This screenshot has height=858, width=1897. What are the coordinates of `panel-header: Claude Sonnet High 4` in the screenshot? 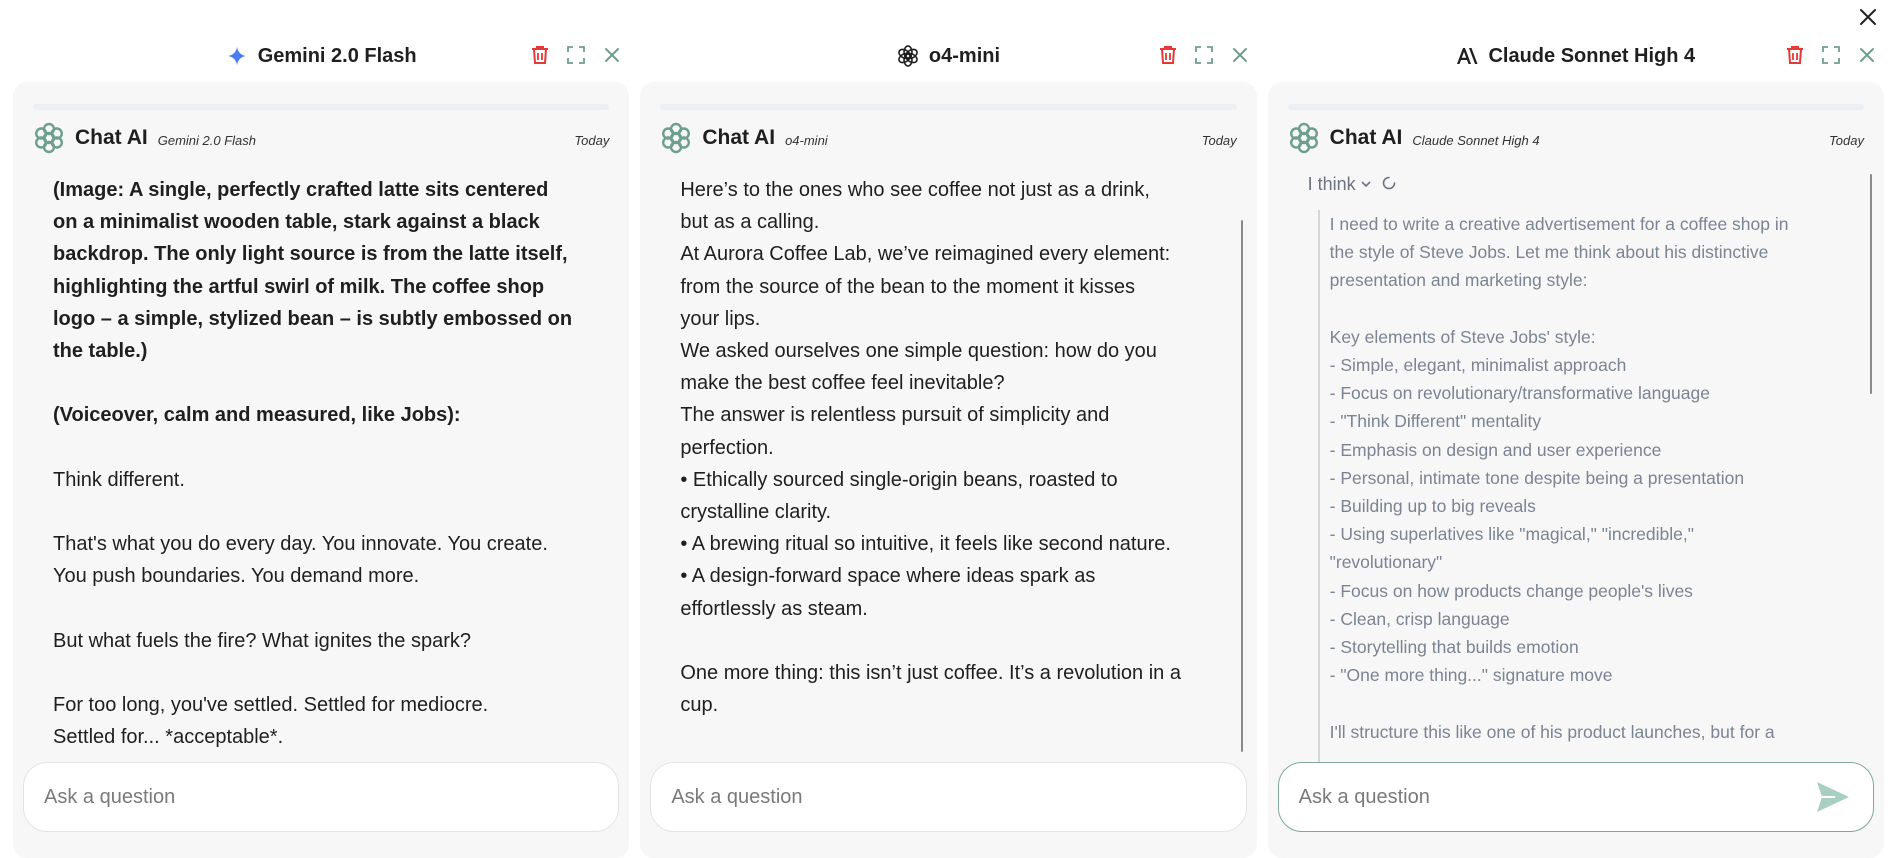 It's located at (1576, 56).